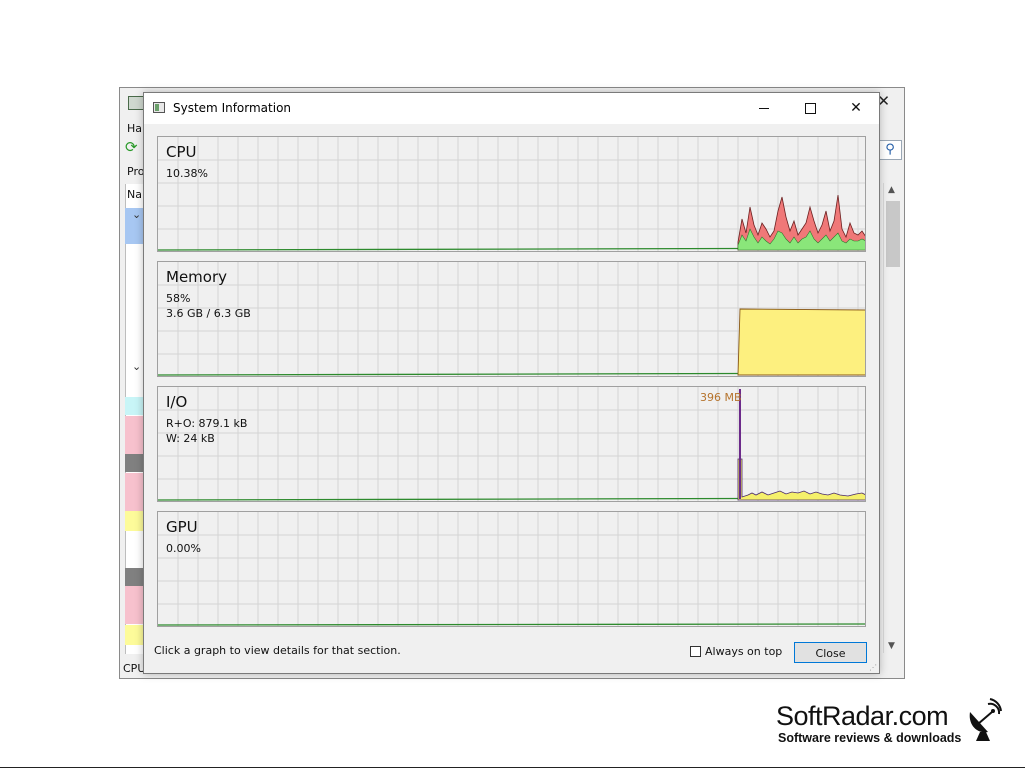 Image resolution: width=1025 pixels, height=769 pixels. I want to click on memory-usage-area, so click(801, 342).